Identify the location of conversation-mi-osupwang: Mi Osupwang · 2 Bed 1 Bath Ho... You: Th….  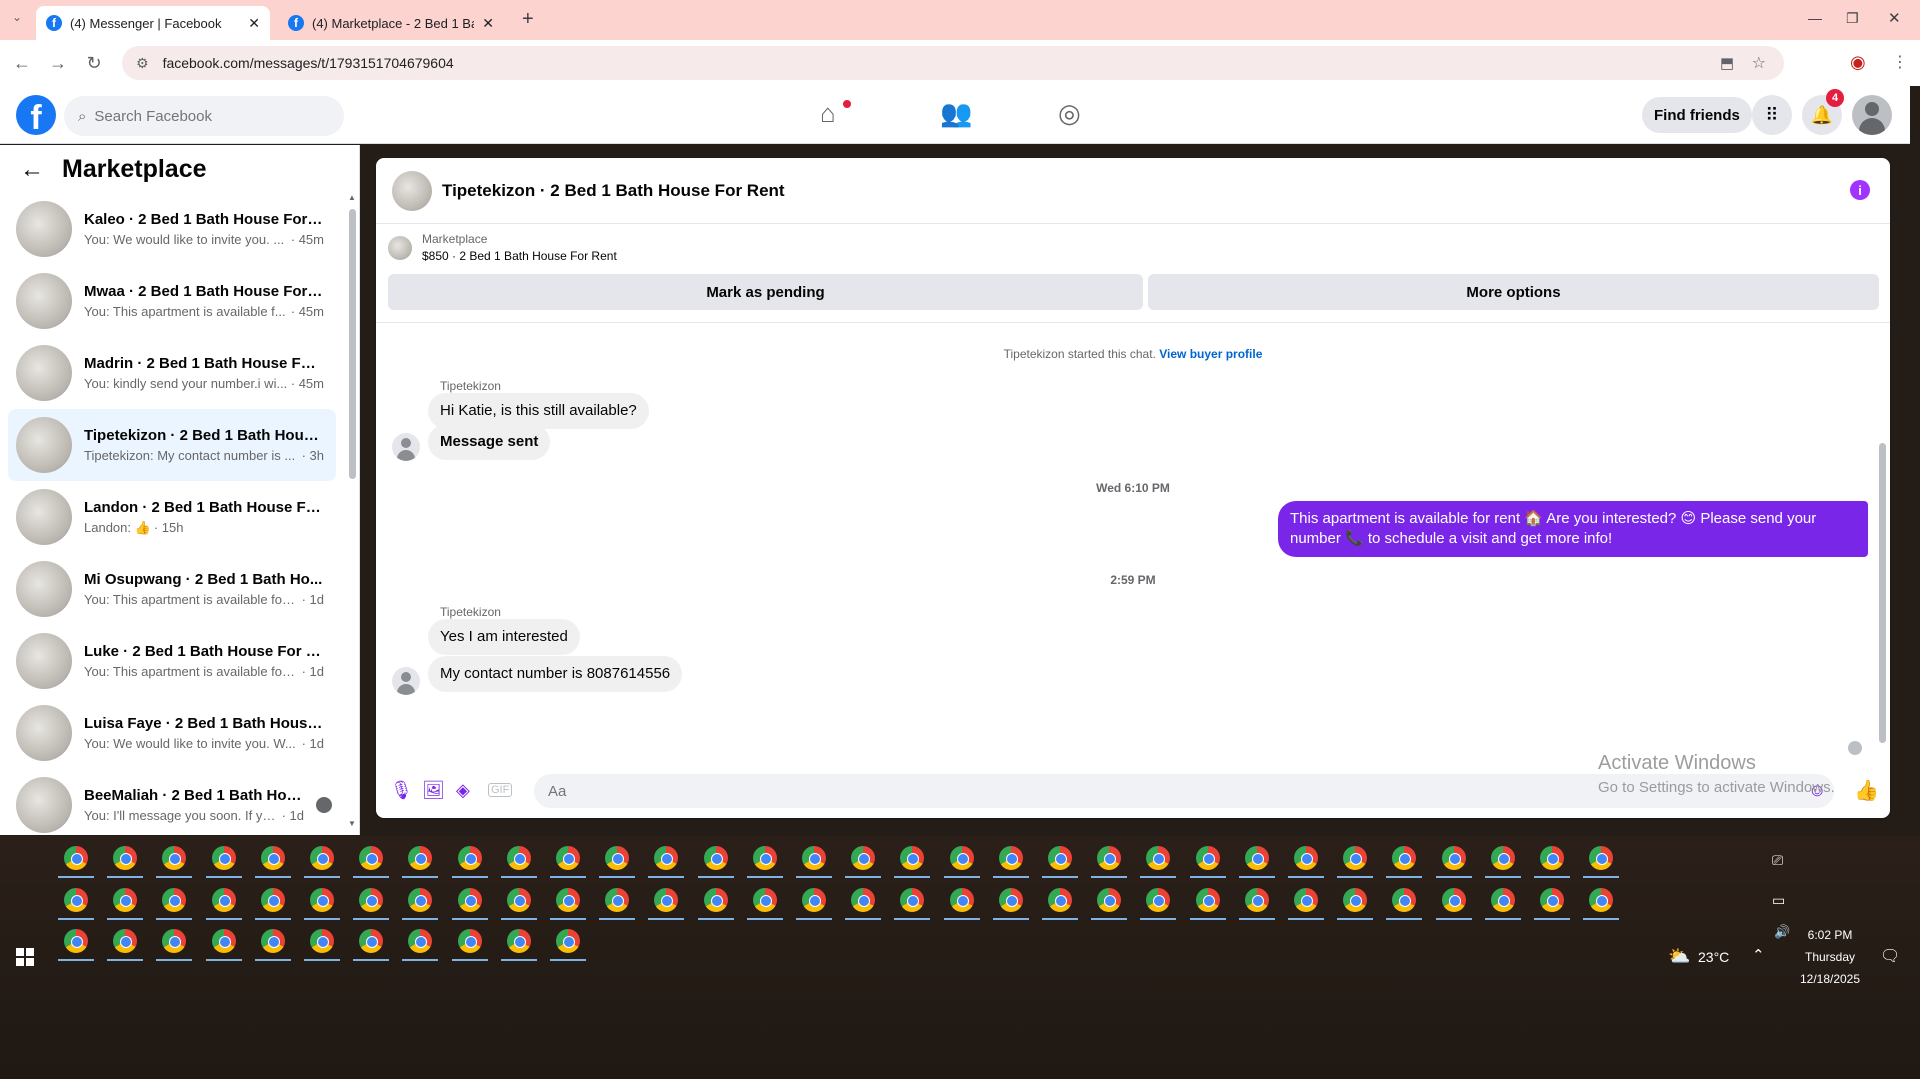
(172, 589).